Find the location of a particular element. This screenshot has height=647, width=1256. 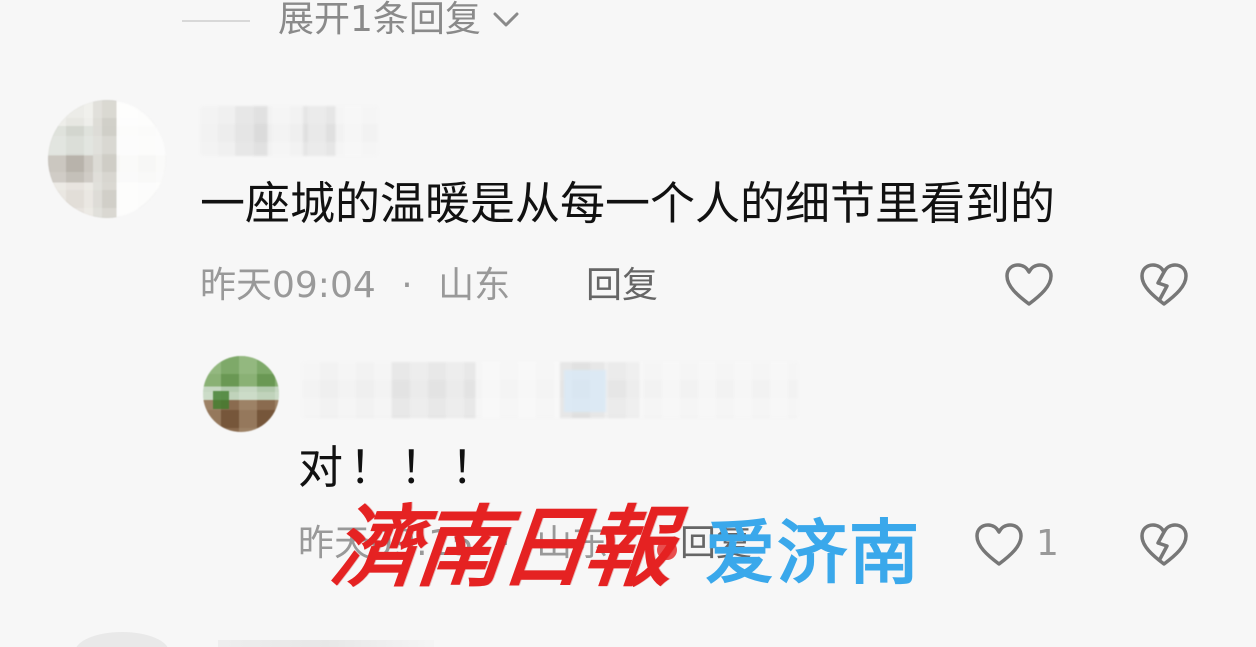

expand-replies-button: 展开1条回复 is located at coordinates (399, 21).